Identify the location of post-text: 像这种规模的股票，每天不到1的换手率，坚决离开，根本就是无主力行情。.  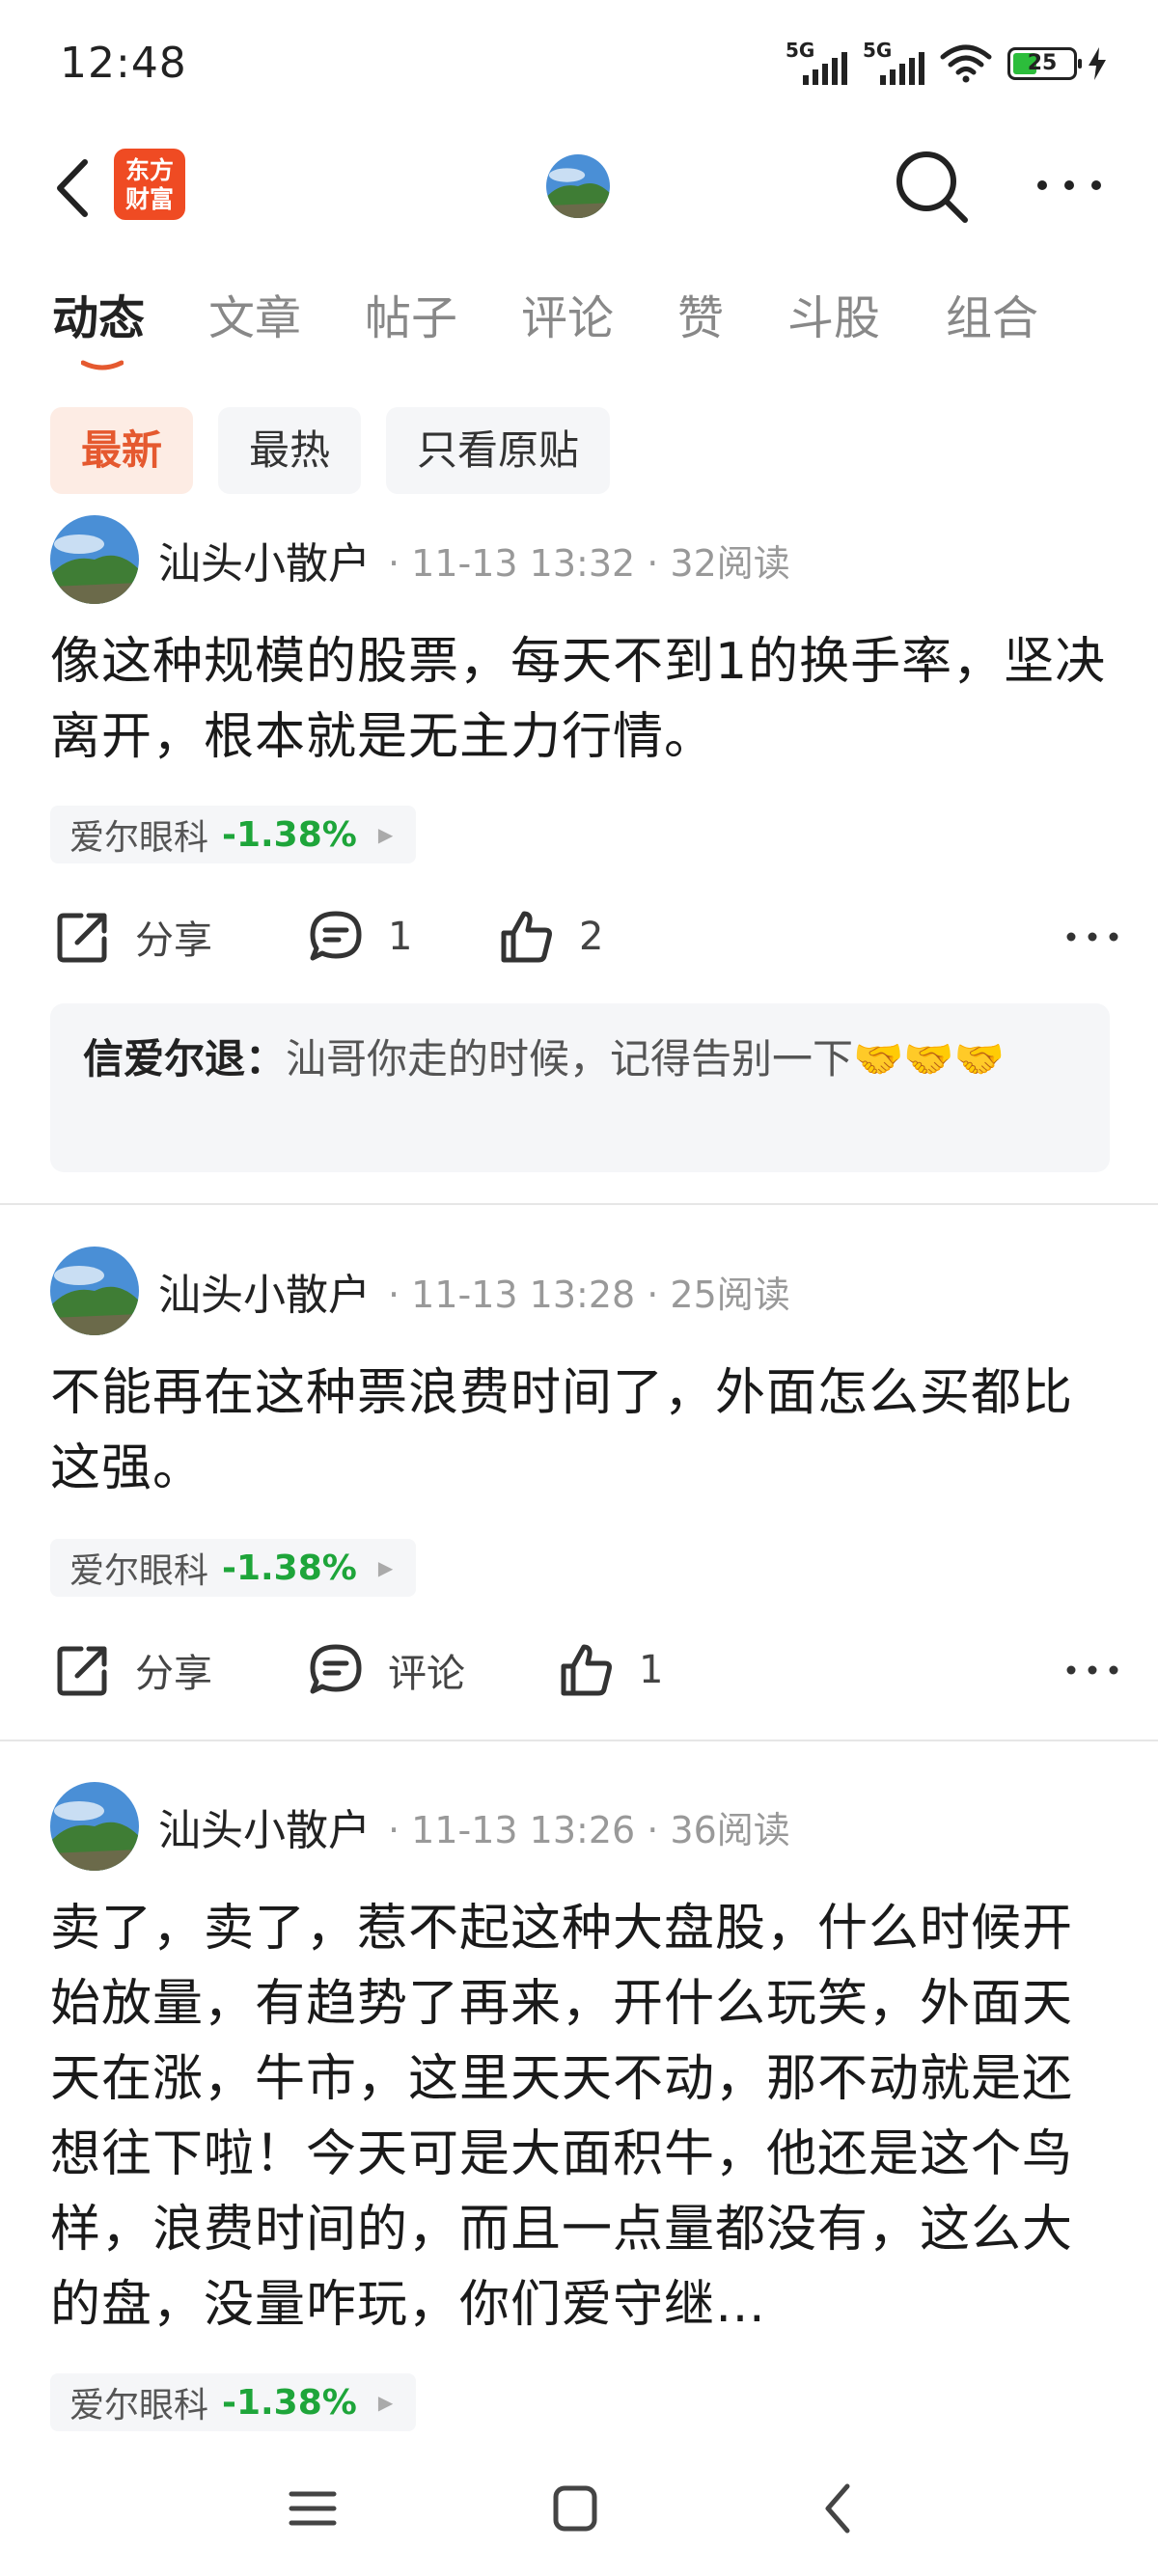
(585, 699).